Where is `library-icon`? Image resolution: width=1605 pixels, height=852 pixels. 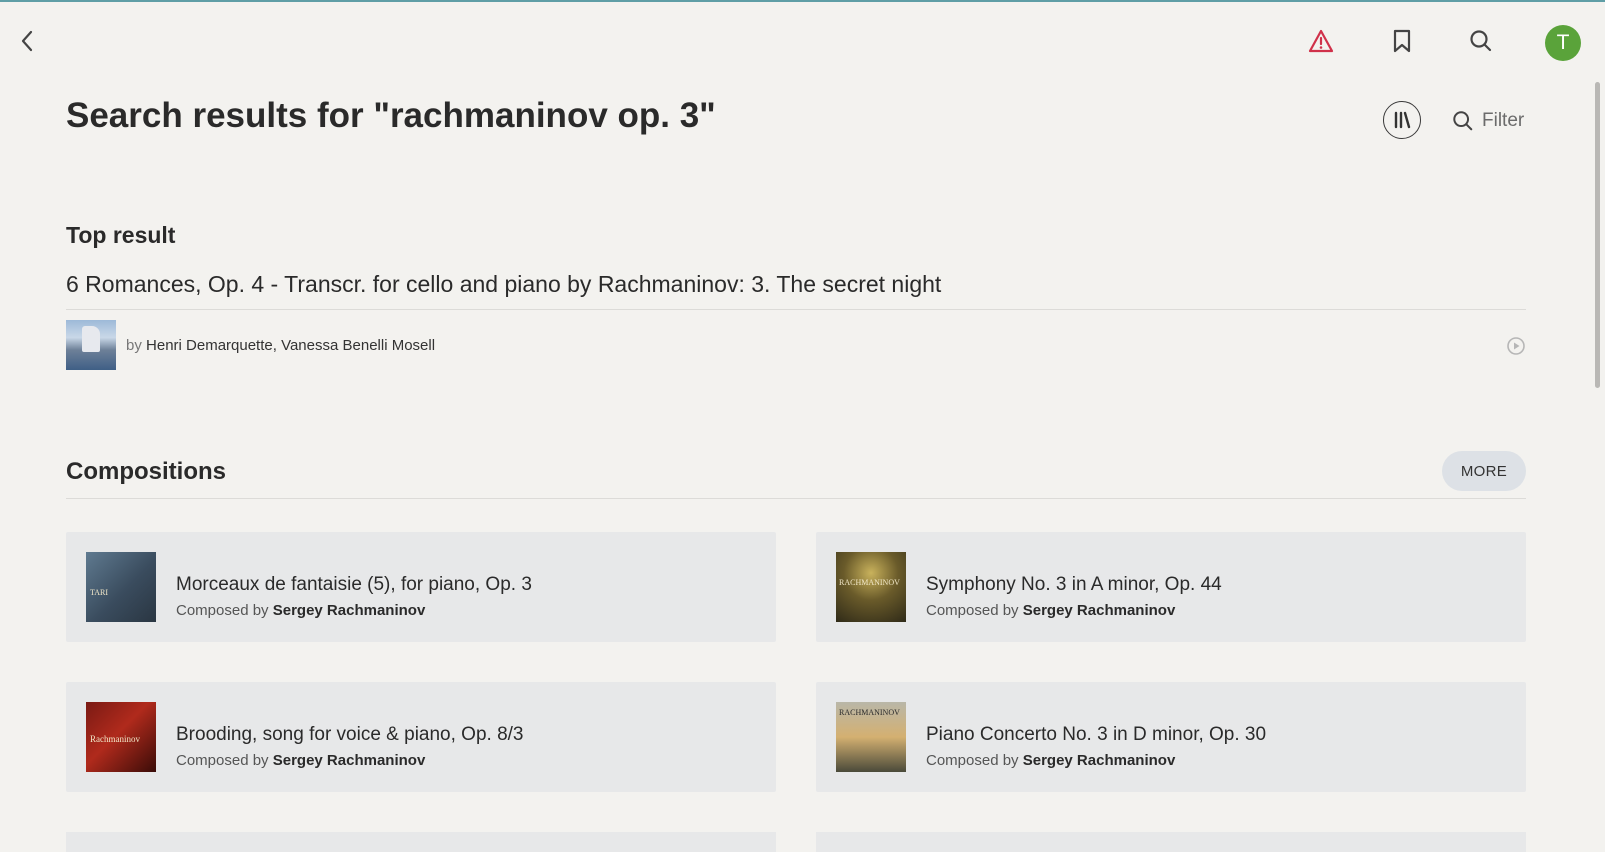 library-icon is located at coordinates (1402, 120).